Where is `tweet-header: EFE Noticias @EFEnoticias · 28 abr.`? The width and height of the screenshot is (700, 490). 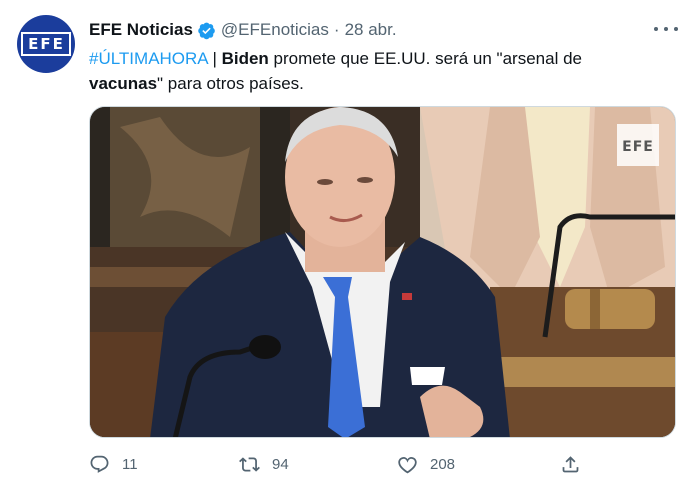
tweet-header: EFE Noticias @EFEnoticias · 28 abr. is located at coordinates (243, 30).